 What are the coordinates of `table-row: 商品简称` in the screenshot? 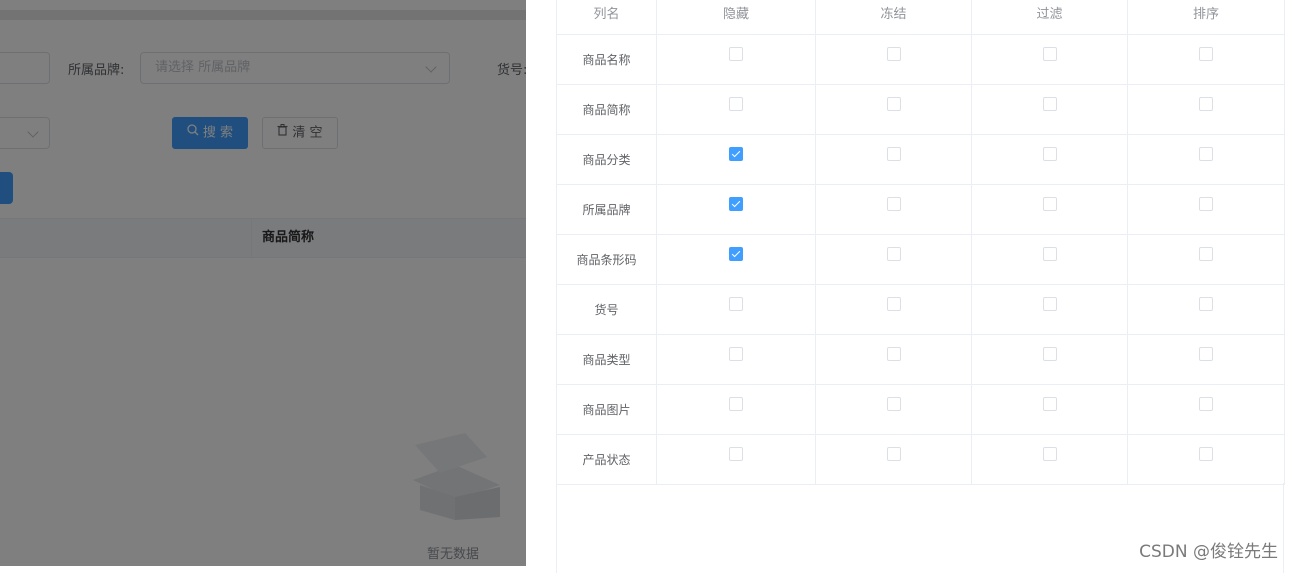 It's located at (920, 109).